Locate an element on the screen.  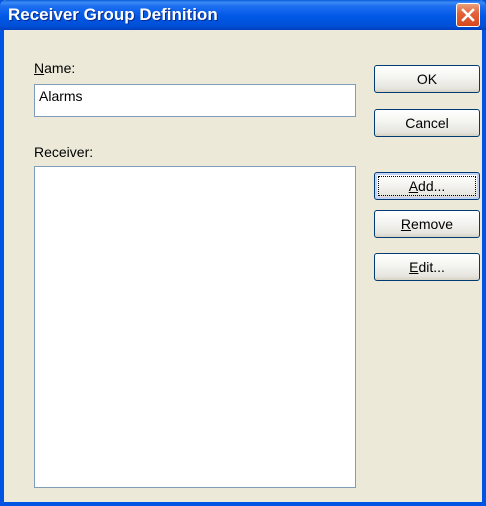
remove-button: Remove is located at coordinates (427, 224).